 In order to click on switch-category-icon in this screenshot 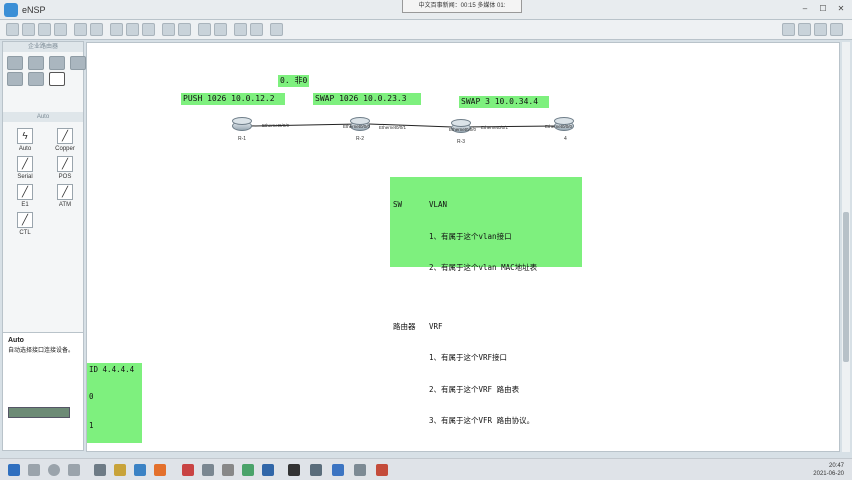, I will do `click(36, 63)`.